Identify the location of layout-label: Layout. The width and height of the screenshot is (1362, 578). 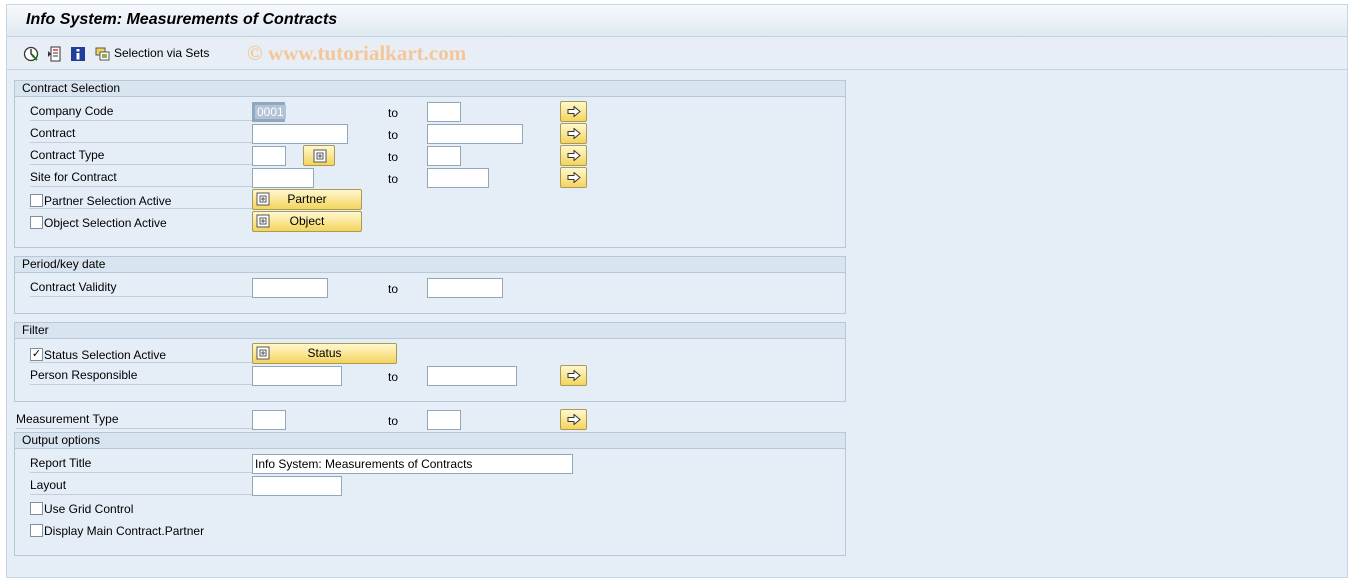
(141, 485).